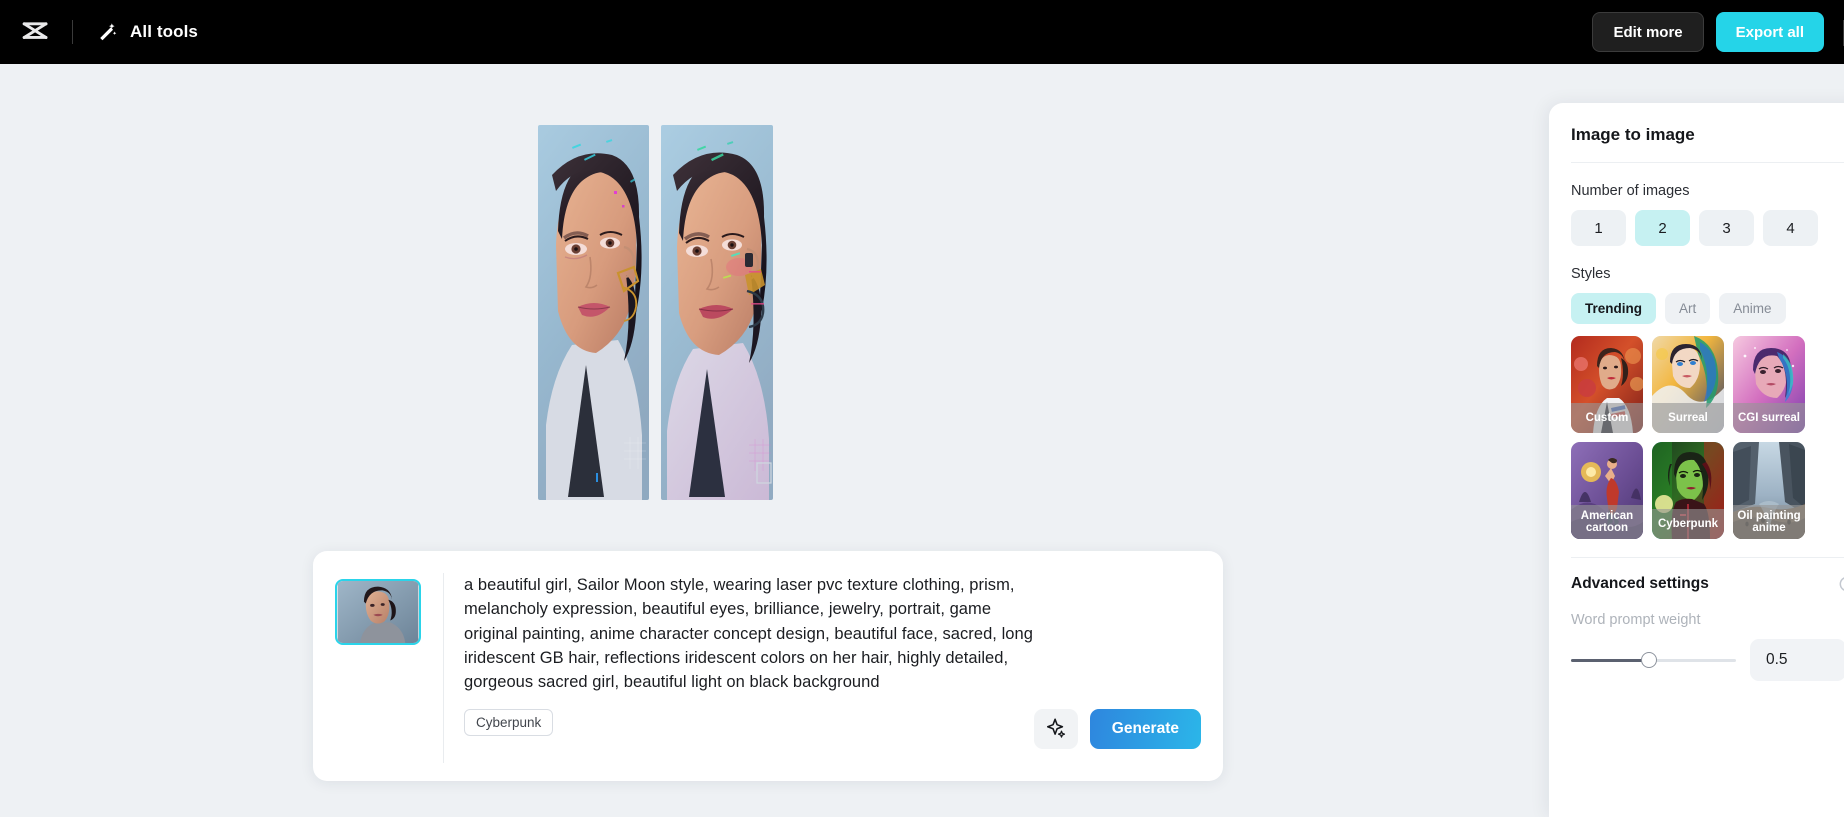 Image resolution: width=1844 pixels, height=817 pixels. I want to click on style-tabs: Trending Art Anime, so click(1707, 308).